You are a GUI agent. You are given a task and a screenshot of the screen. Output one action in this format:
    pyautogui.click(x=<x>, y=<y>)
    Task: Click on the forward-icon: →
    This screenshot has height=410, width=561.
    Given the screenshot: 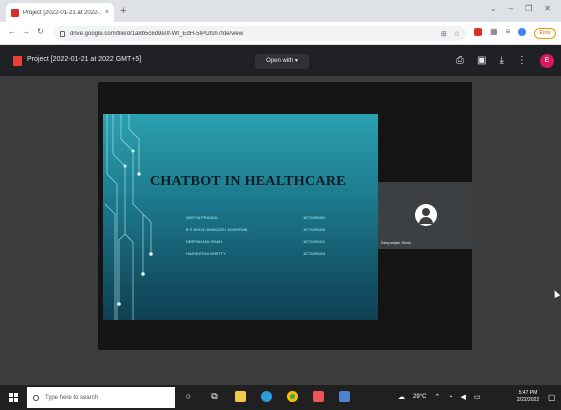 What is the action you would take?
    pyautogui.click(x=26, y=31)
    